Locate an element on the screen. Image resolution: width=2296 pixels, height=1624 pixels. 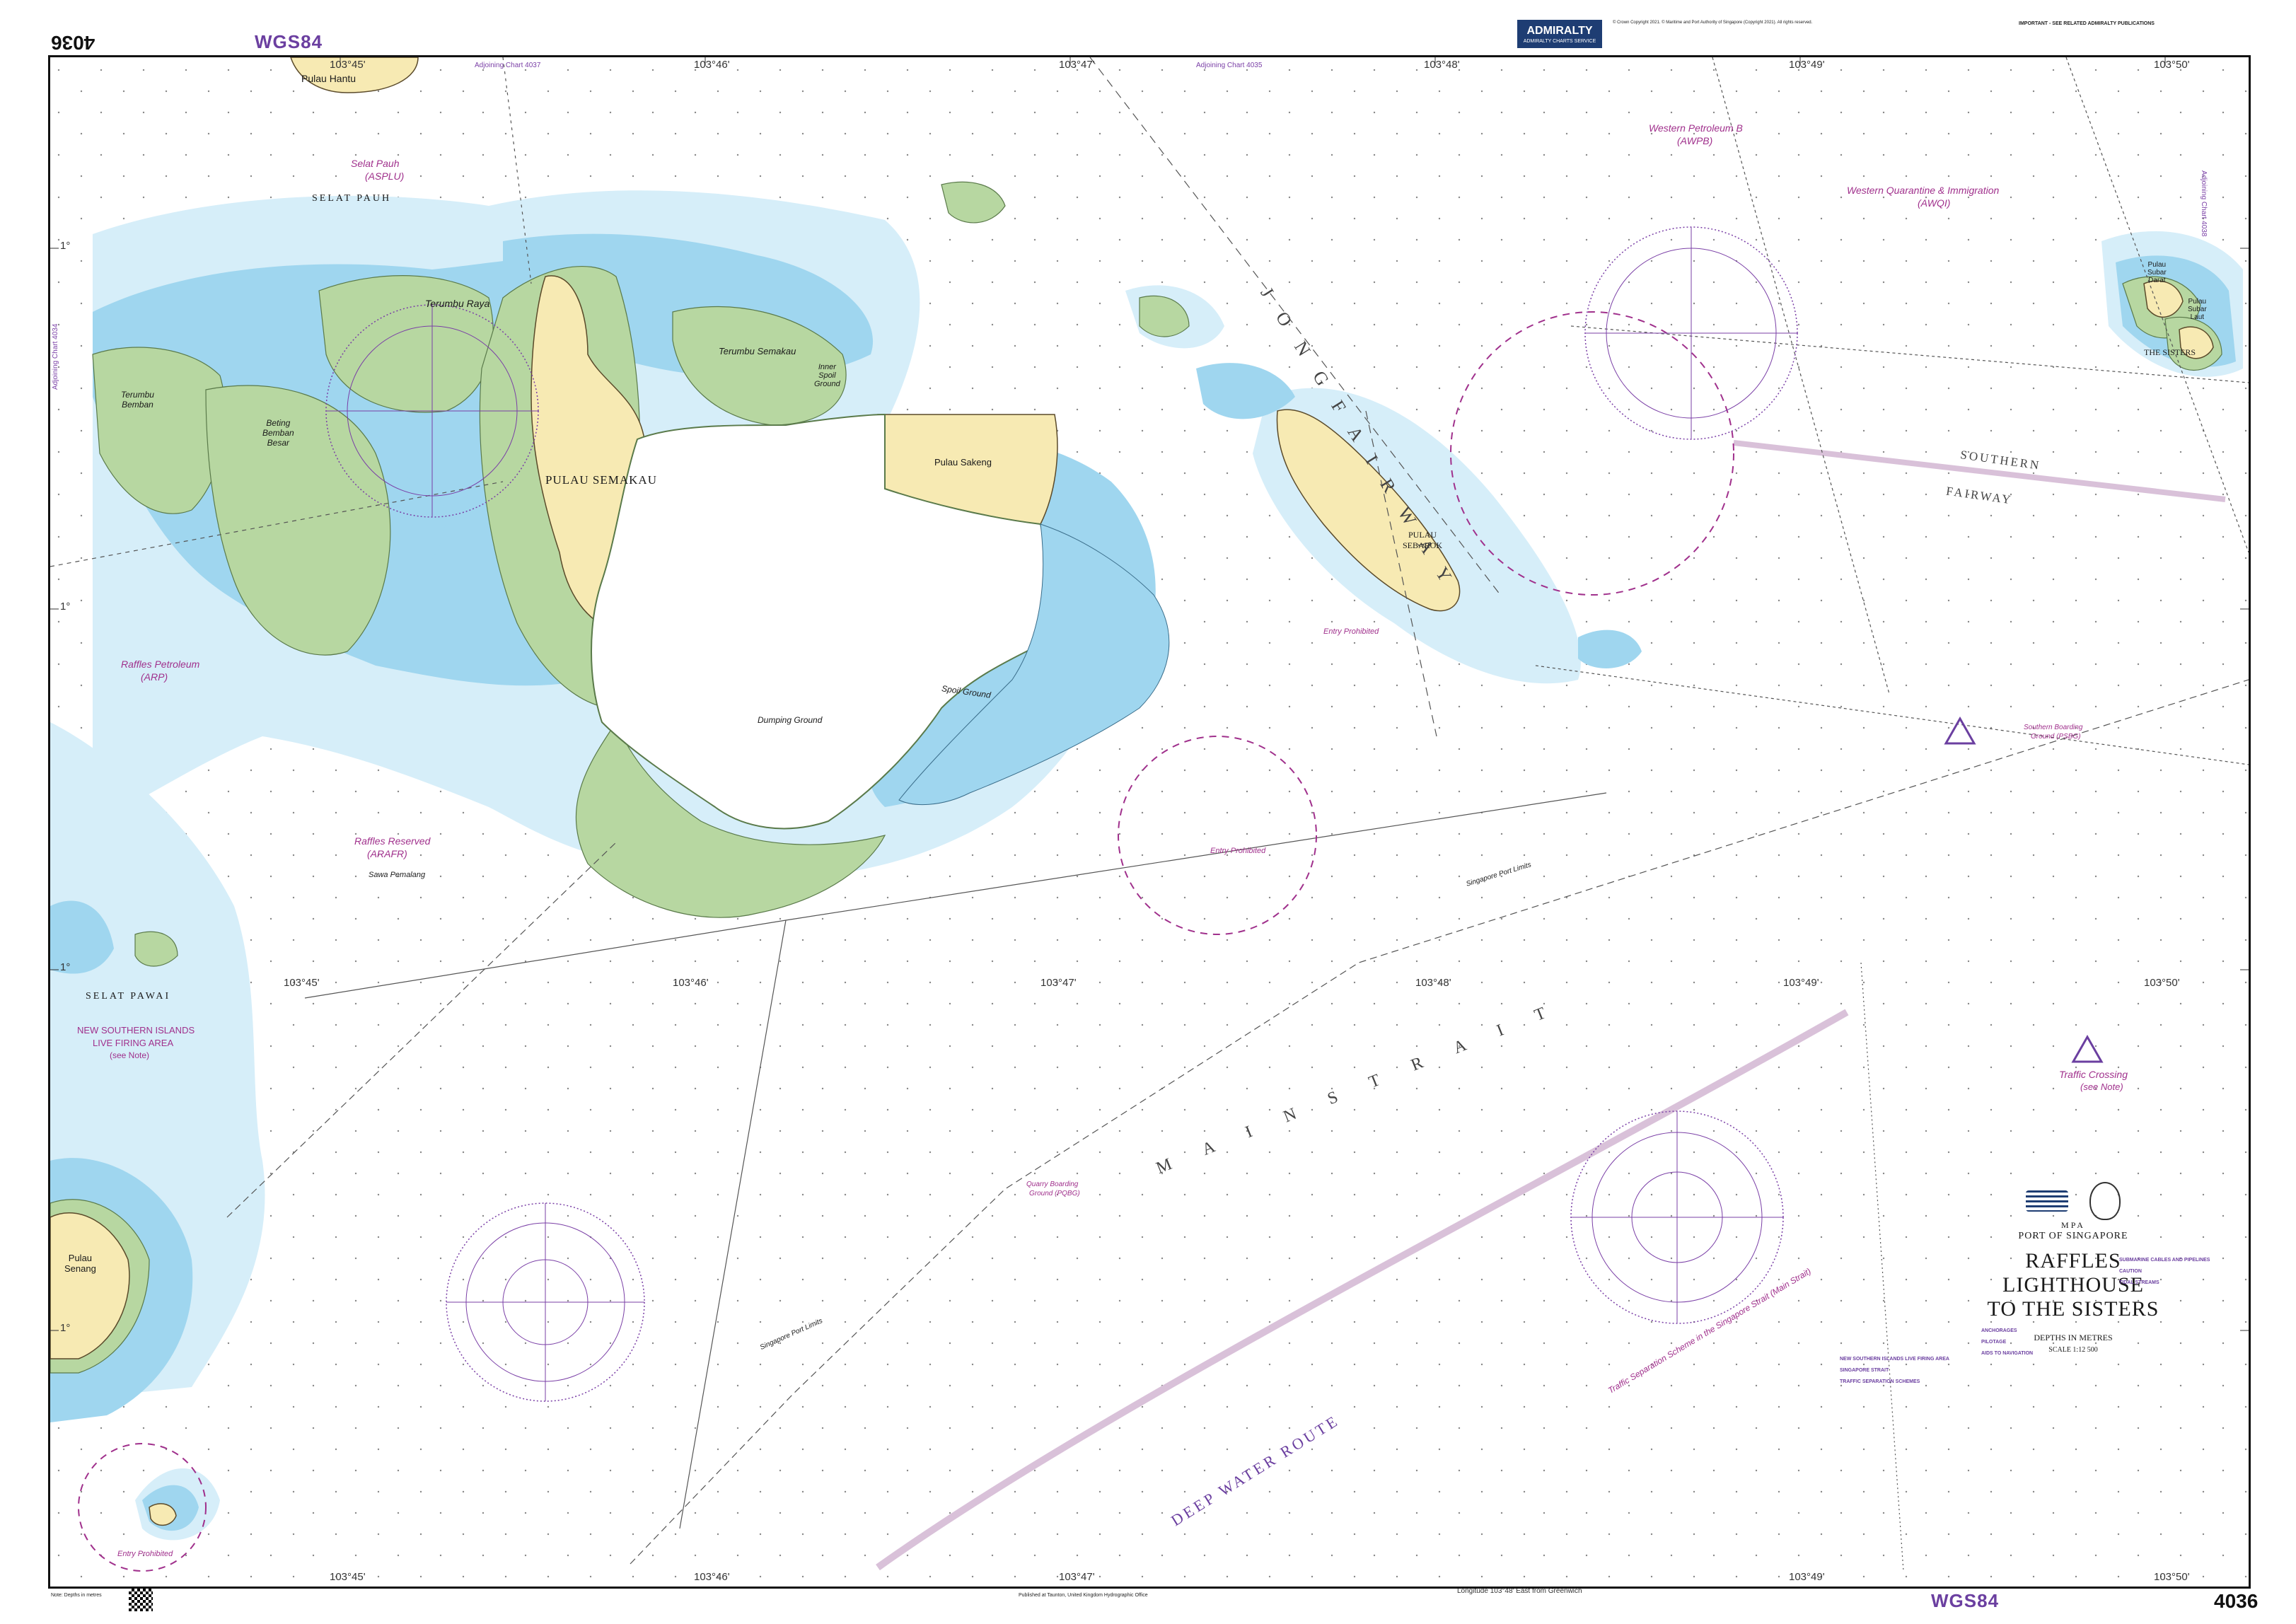
note-heading-8: TIDAL STREAMS is located at coordinates (2139, 1282).